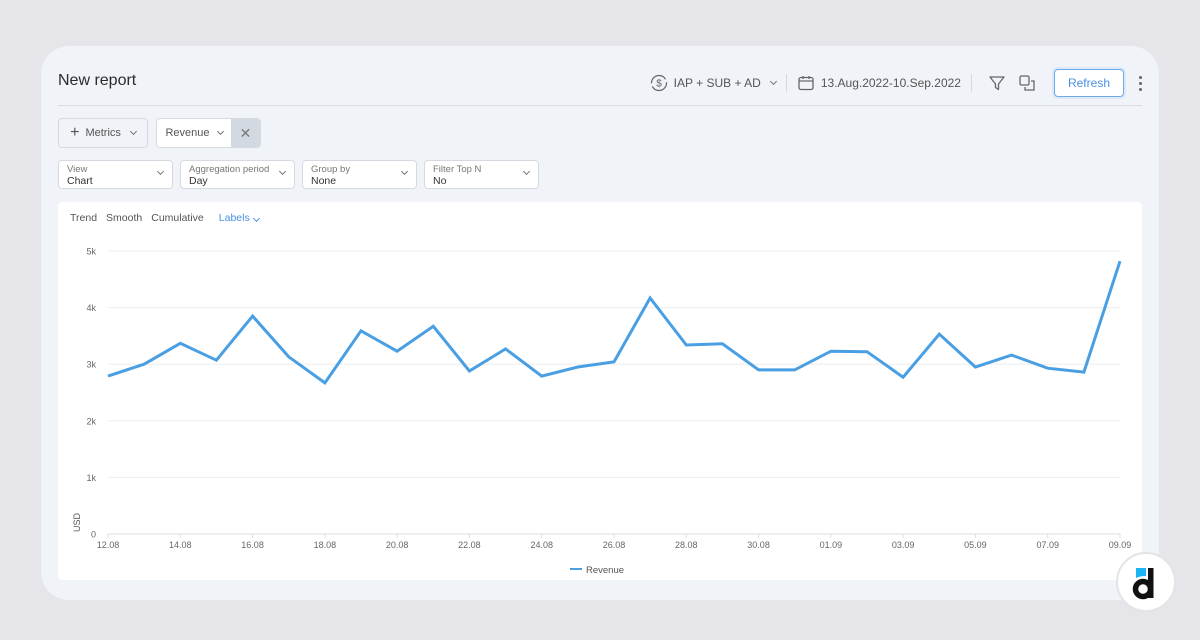 The image size is (1200, 640). I want to click on aggregation-period-label: Aggregation period, so click(229, 169).